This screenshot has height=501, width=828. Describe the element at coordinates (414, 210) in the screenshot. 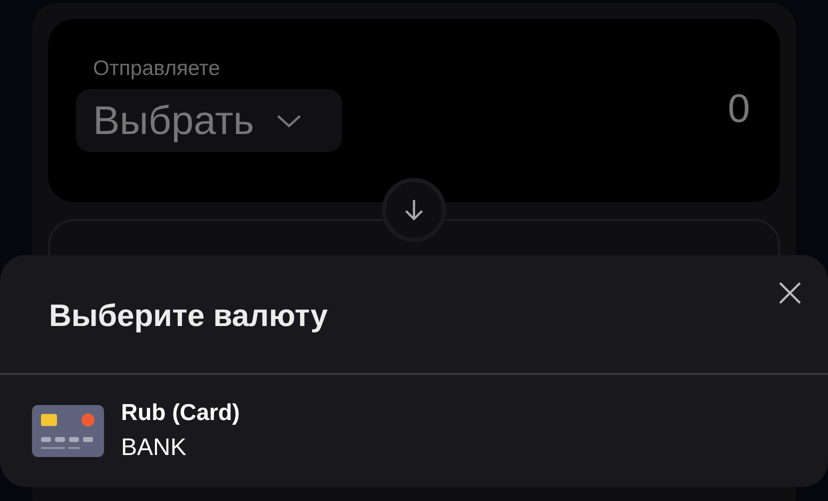

I see `arrow-down-icon` at that location.